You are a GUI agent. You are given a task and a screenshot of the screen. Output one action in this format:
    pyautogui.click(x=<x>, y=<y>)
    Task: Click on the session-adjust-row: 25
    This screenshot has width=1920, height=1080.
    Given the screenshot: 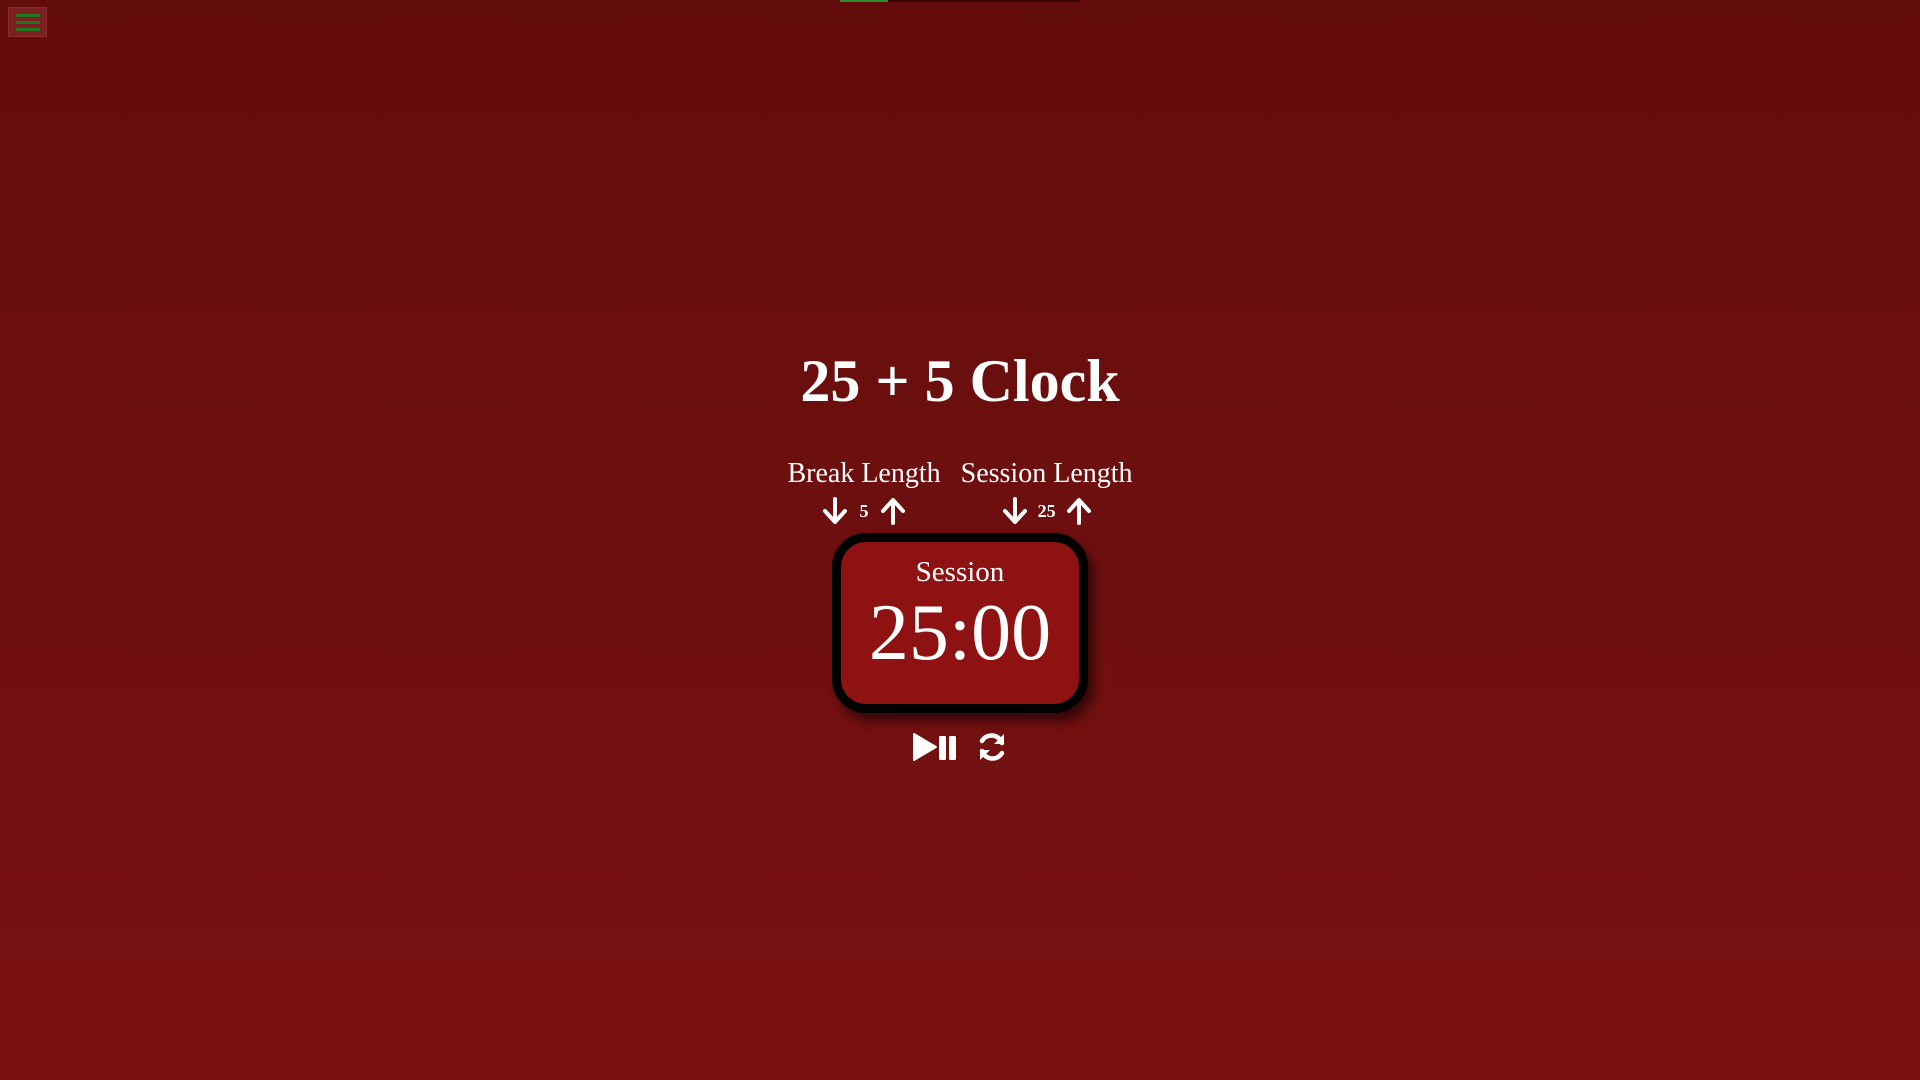 What is the action you would take?
    pyautogui.click(x=1047, y=511)
    